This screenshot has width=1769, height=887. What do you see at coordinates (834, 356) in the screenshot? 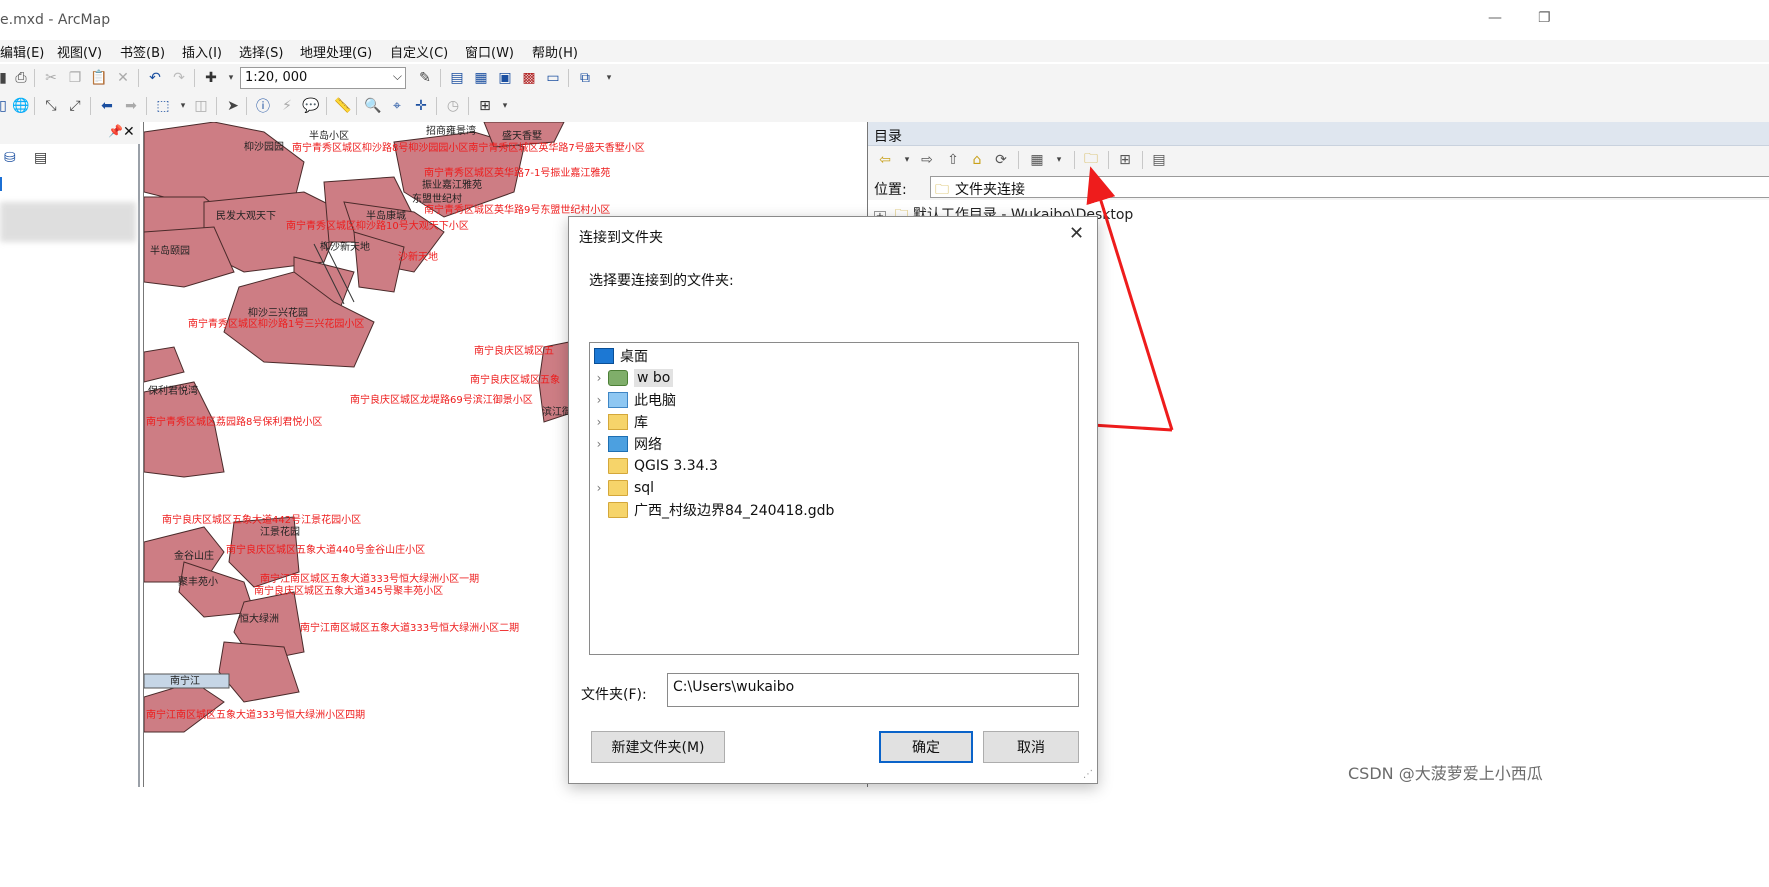
I see `tree-item-desktop: 桌面` at bounding box center [834, 356].